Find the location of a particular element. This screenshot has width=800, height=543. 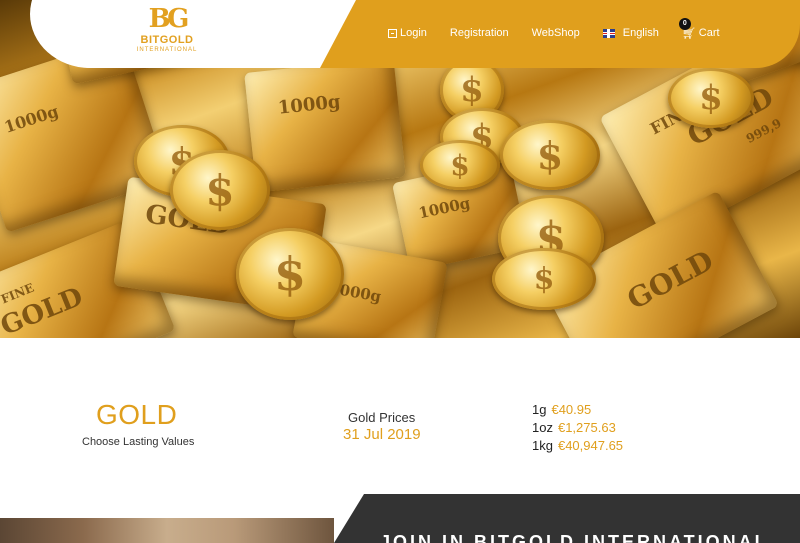

nav-login: Login is located at coordinates (407, 33).